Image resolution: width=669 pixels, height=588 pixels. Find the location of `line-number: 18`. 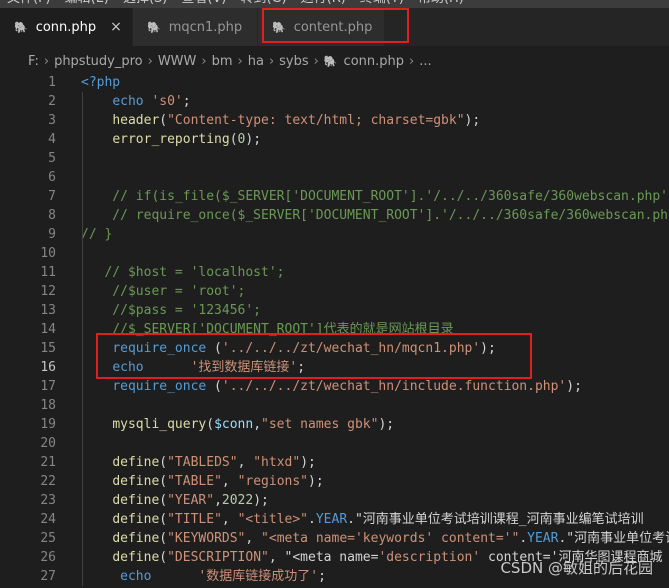

line-number: 18 is located at coordinates (48, 405).